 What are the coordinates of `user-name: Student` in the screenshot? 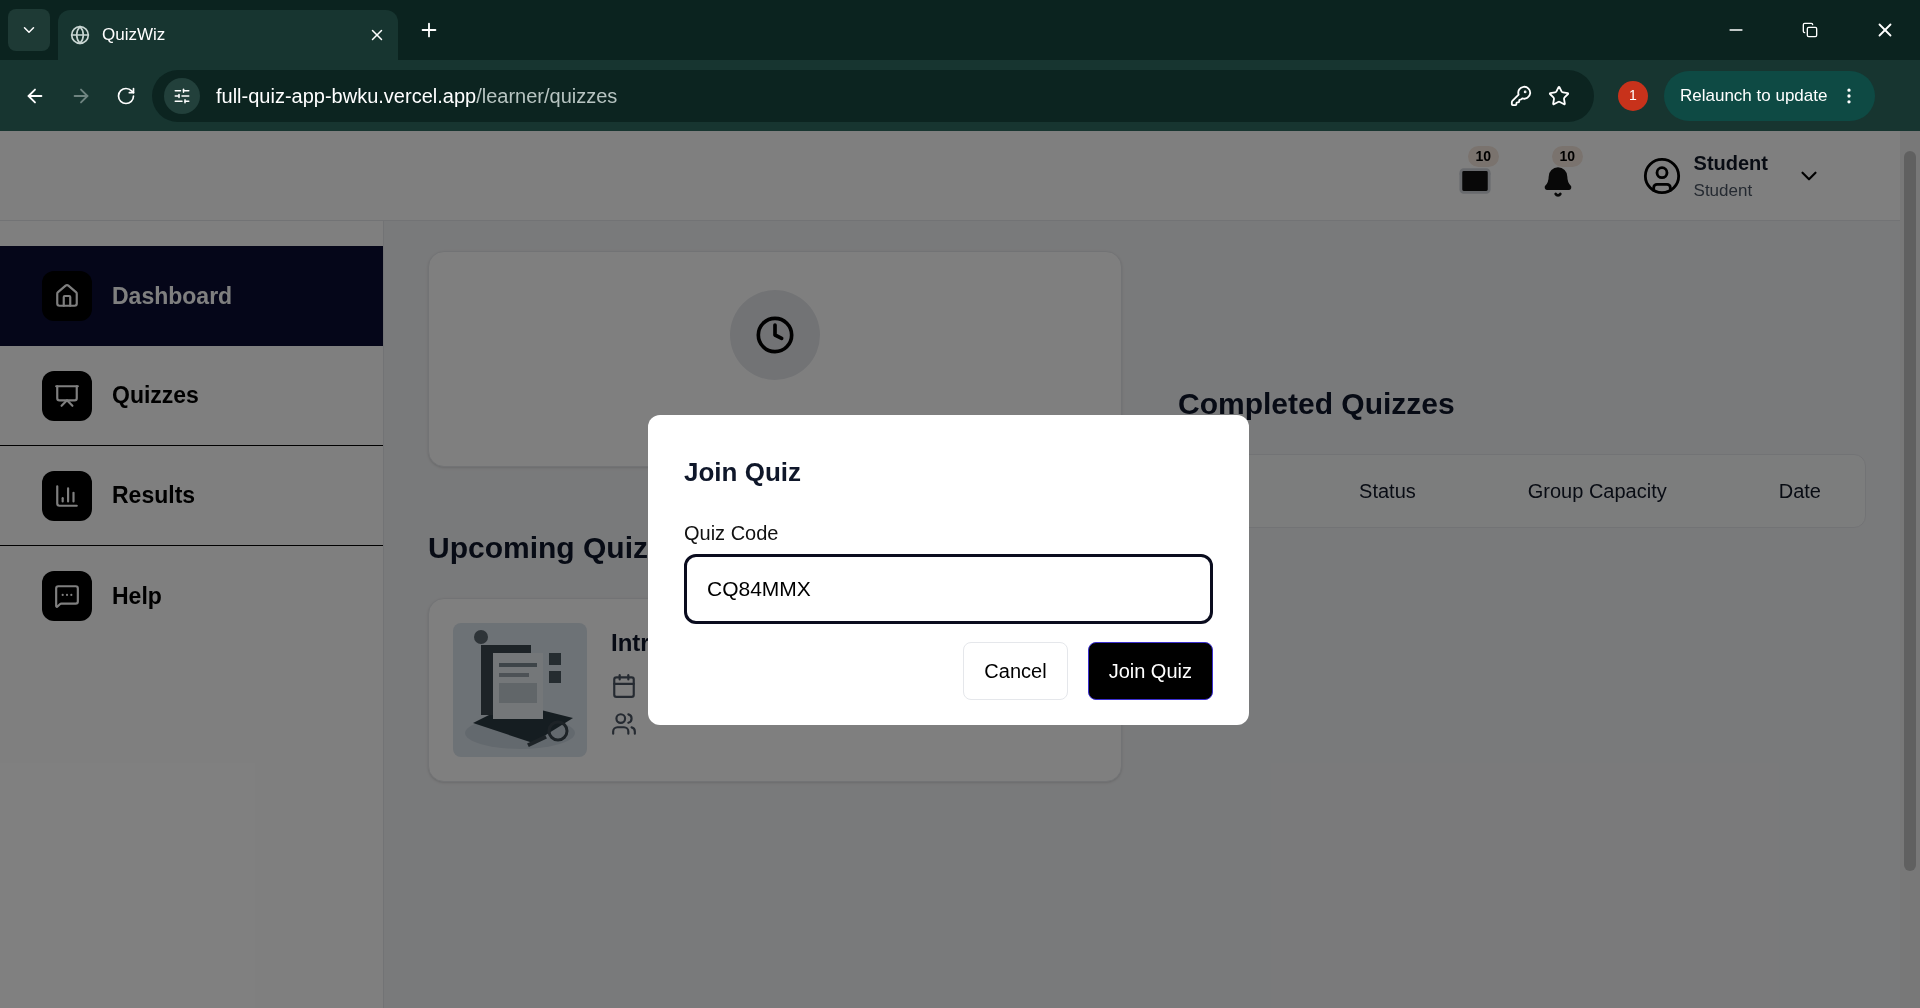 It's located at (1730, 163).